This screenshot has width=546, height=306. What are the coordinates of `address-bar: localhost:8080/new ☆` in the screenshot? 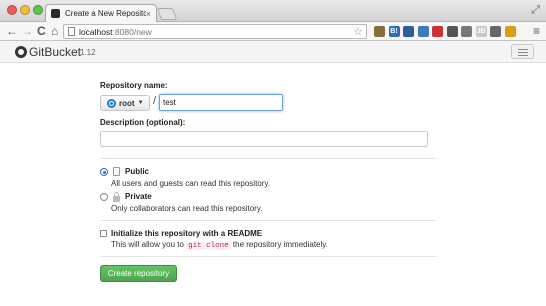 It's located at (215, 31).